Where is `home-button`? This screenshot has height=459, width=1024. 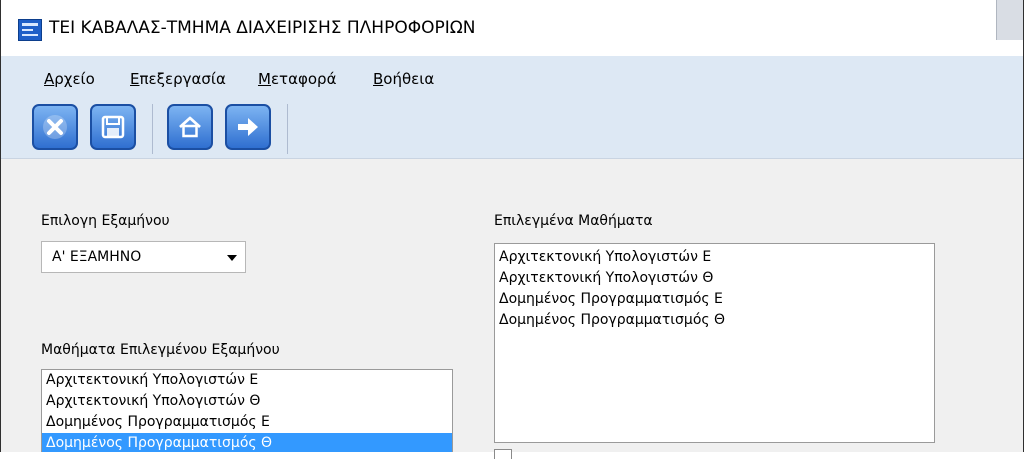 home-button is located at coordinates (190, 127).